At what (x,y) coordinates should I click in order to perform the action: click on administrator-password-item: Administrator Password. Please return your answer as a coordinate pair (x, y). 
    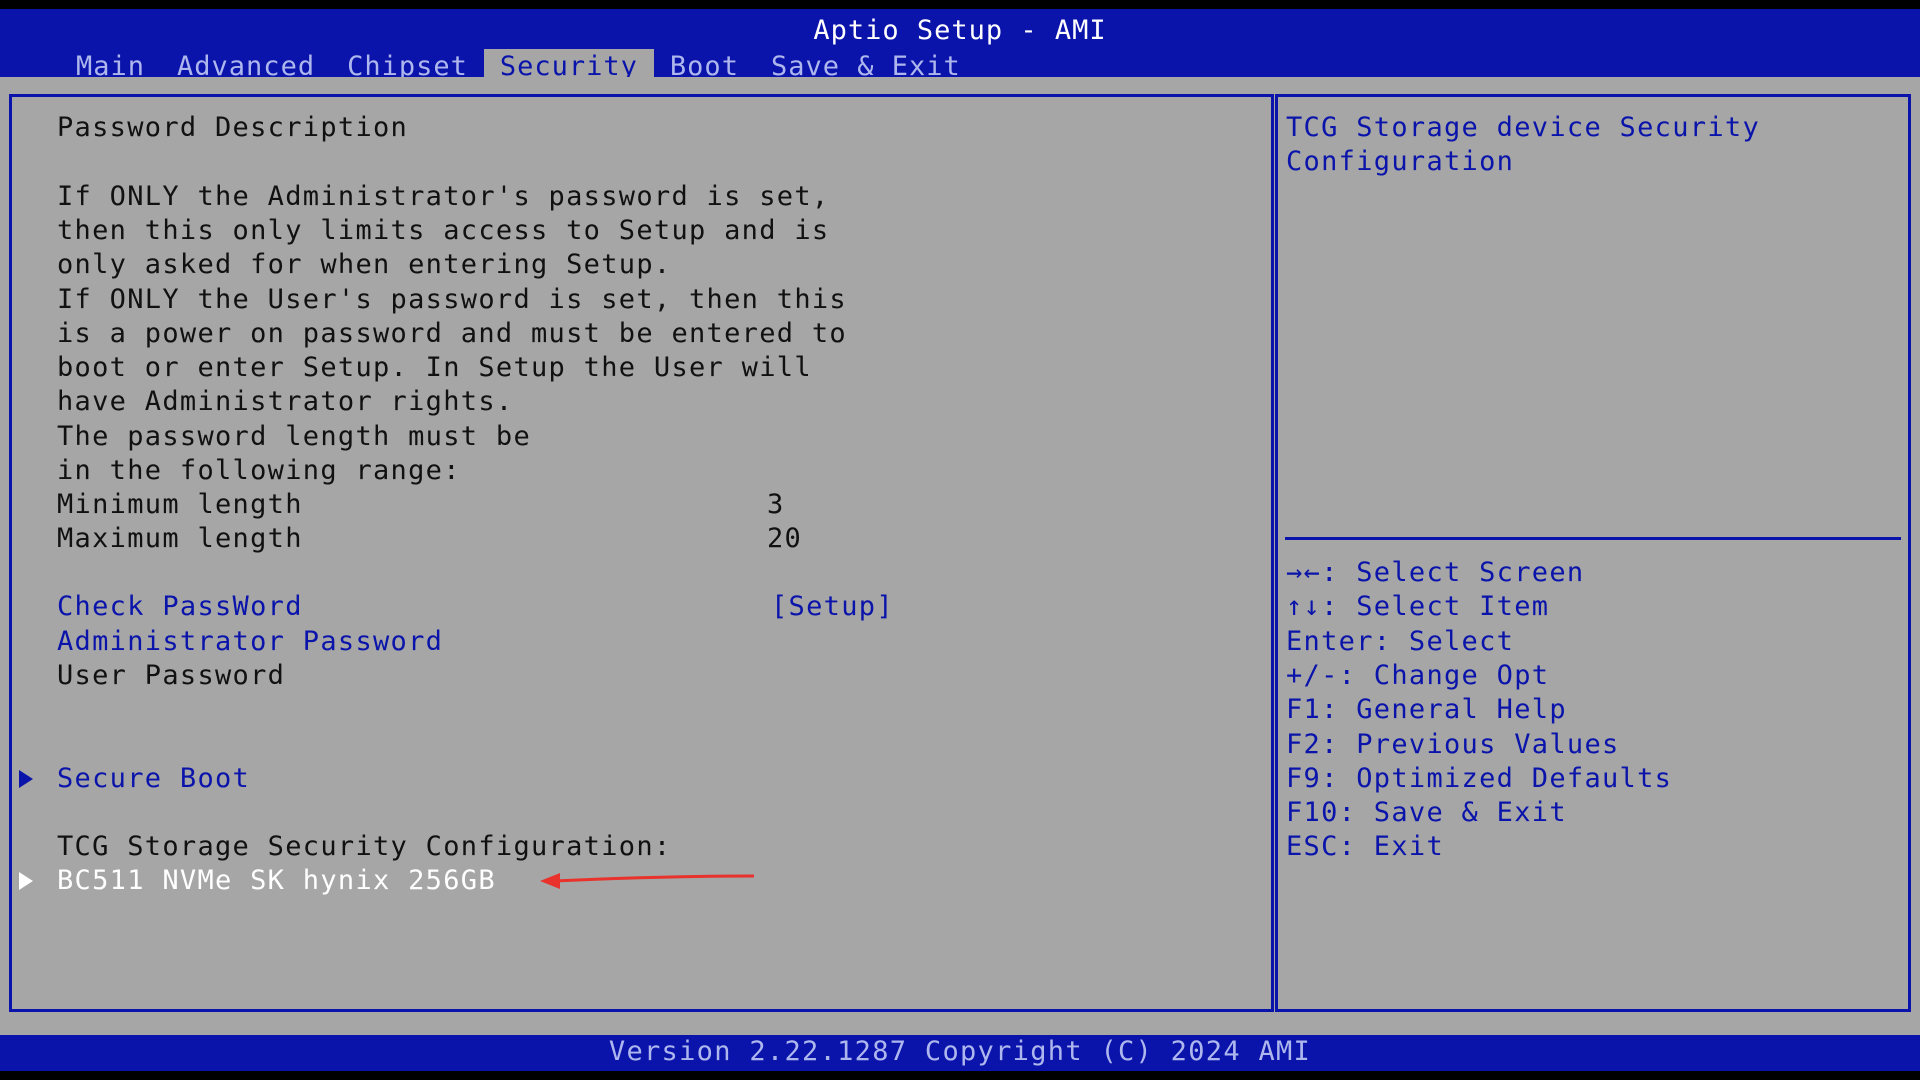
    Looking at the image, I should click on (250, 642).